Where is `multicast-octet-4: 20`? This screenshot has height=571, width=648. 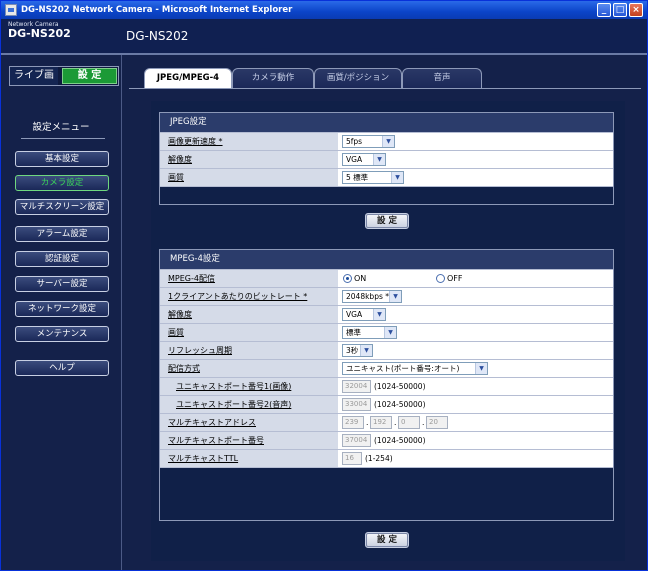 multicast-octet-4: 20 is located at coordinates (437, 422).